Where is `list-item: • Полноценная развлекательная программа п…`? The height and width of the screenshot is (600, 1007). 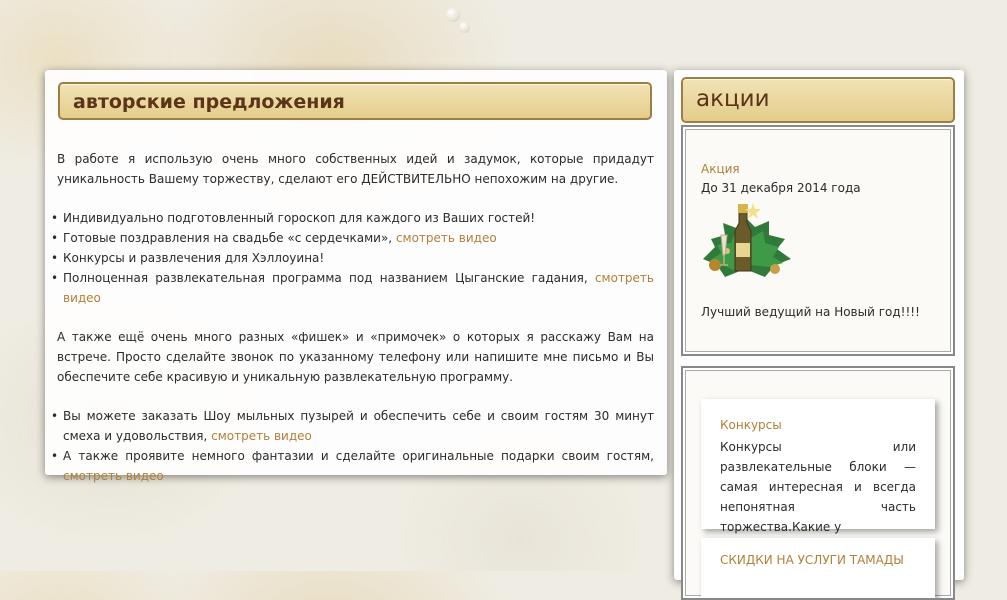 list-item: • Полноценная развлекательная программа п… is located at coordinates (352, 288).